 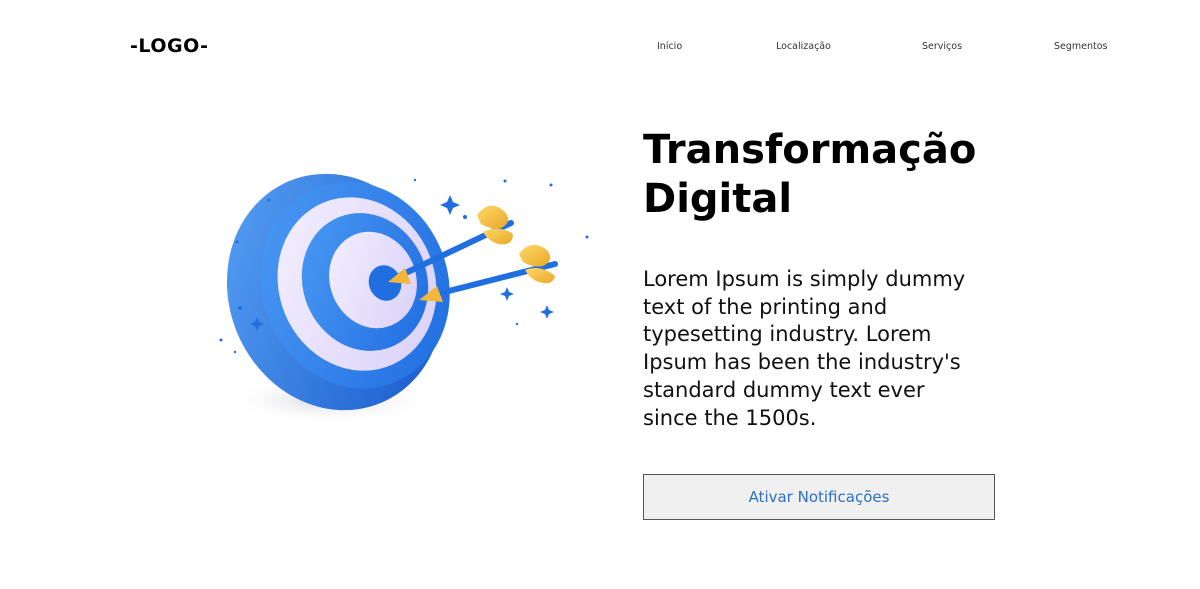 I want to click on page-title: Transformação Digital, so click(x=873, y=175).